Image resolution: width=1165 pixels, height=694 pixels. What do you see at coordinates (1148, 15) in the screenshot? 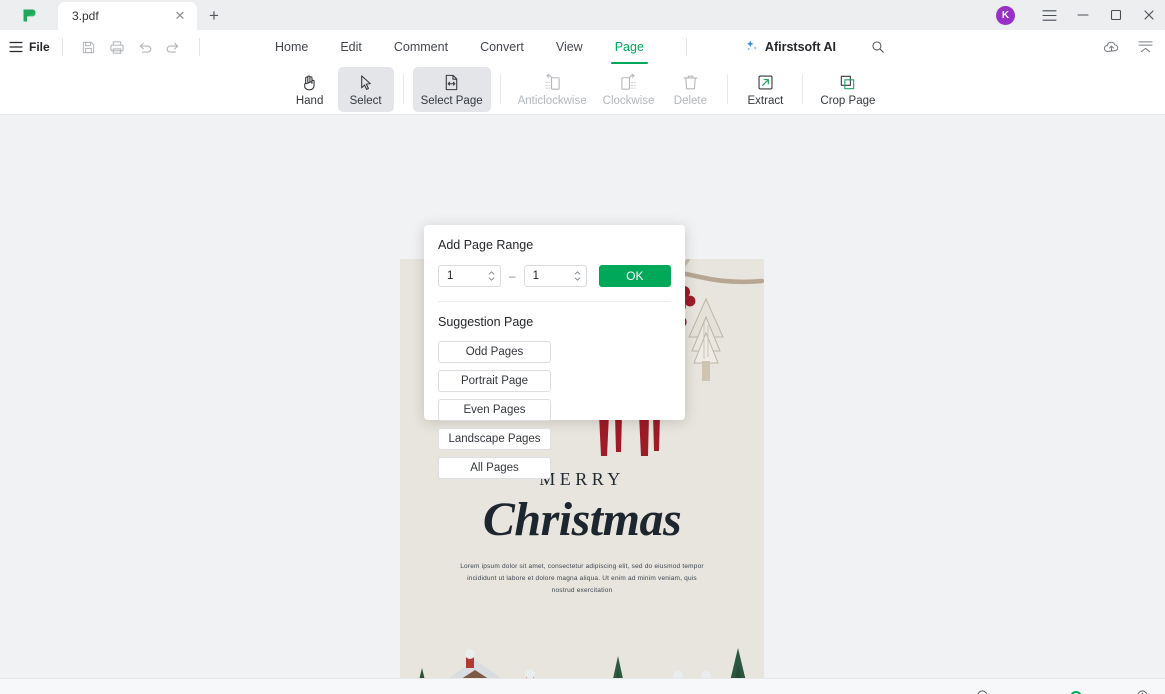
I see `close-window-icon` at bounding box center [1148, 15].